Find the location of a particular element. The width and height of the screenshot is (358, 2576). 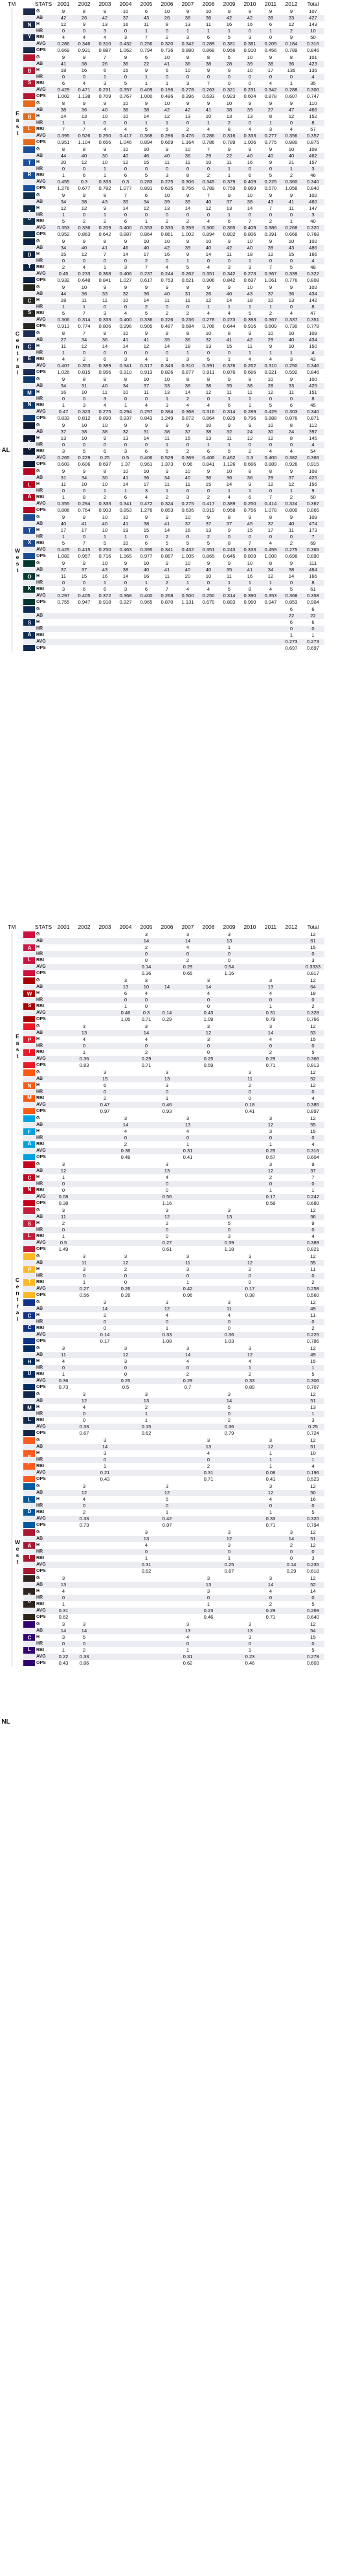

year-cell: 28 is located at coordinates (229, 64).